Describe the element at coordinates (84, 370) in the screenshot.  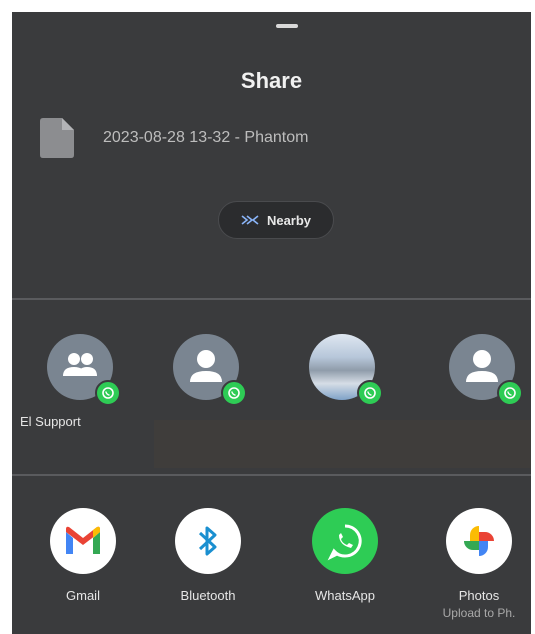
I see `group-icon` at that location.